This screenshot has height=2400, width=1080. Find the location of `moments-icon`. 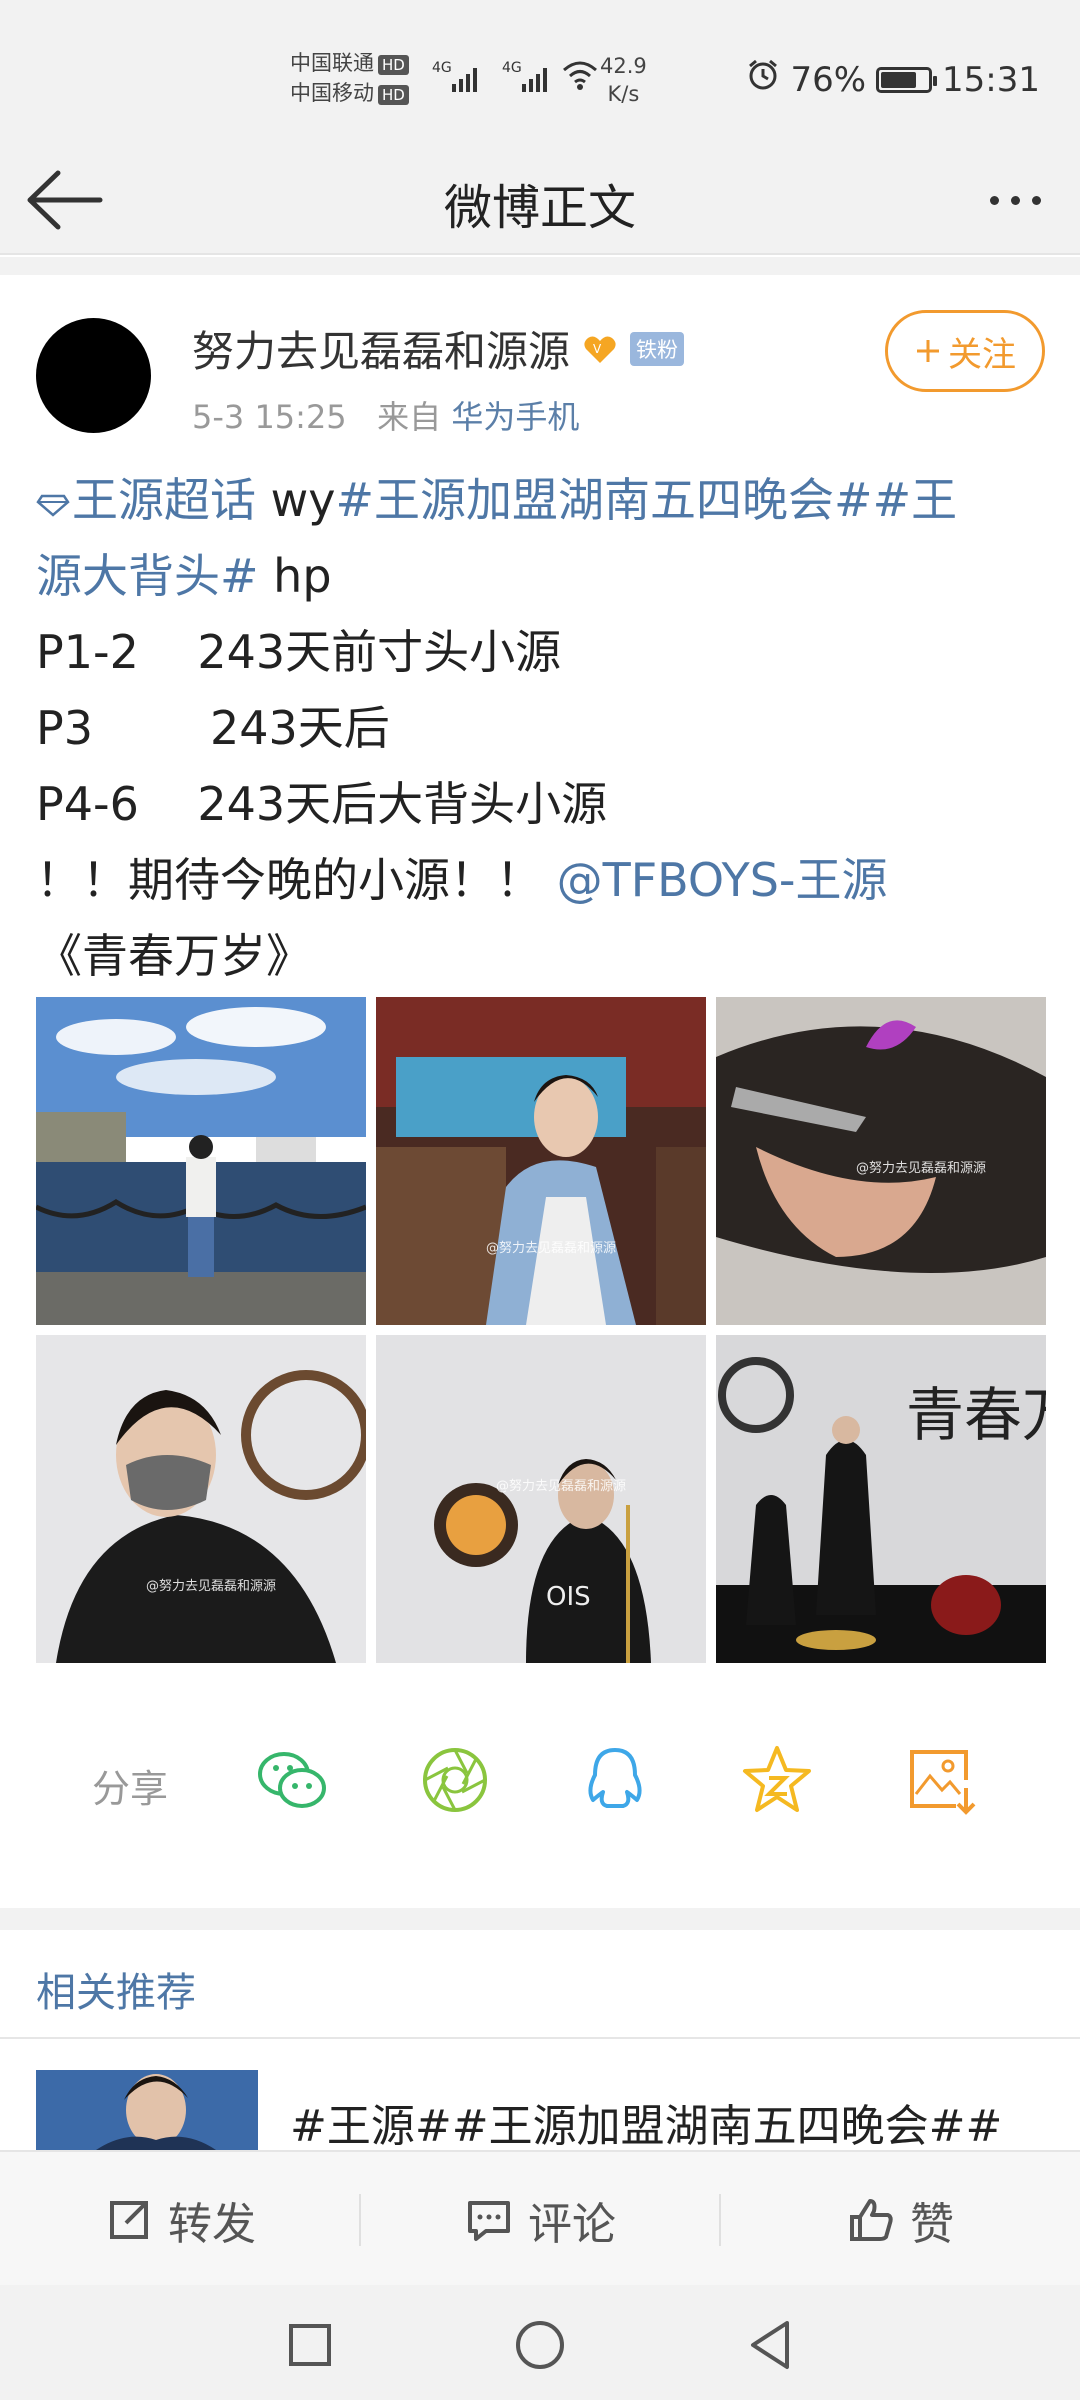

moments-icon is located at coordinates (455, 1780).